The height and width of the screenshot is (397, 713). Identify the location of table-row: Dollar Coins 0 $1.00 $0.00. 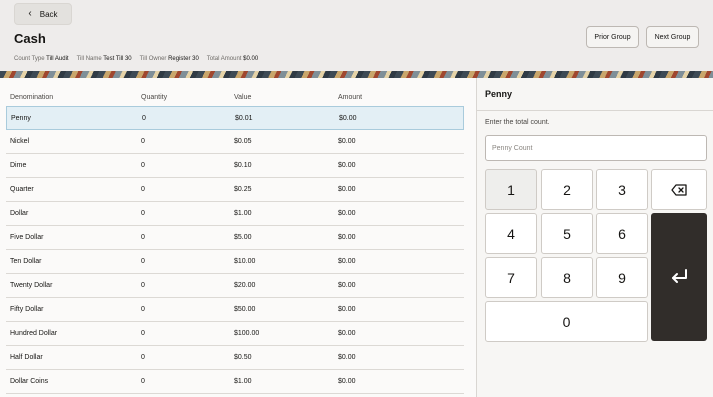
(235, 382).